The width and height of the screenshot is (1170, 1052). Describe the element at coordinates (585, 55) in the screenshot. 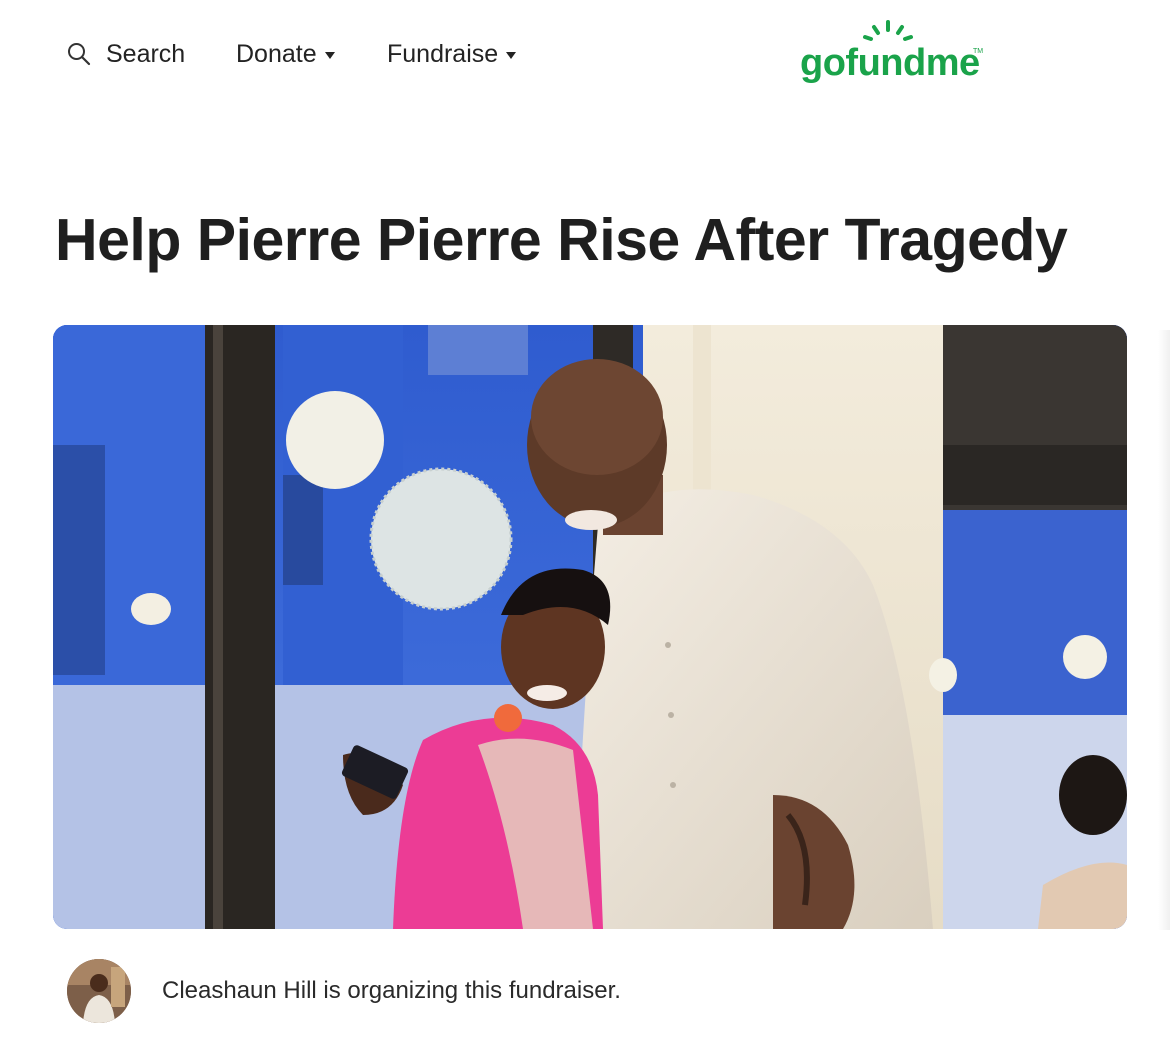

I see `top-nav: Search Donate Fundraise gofundme TM` at that location.